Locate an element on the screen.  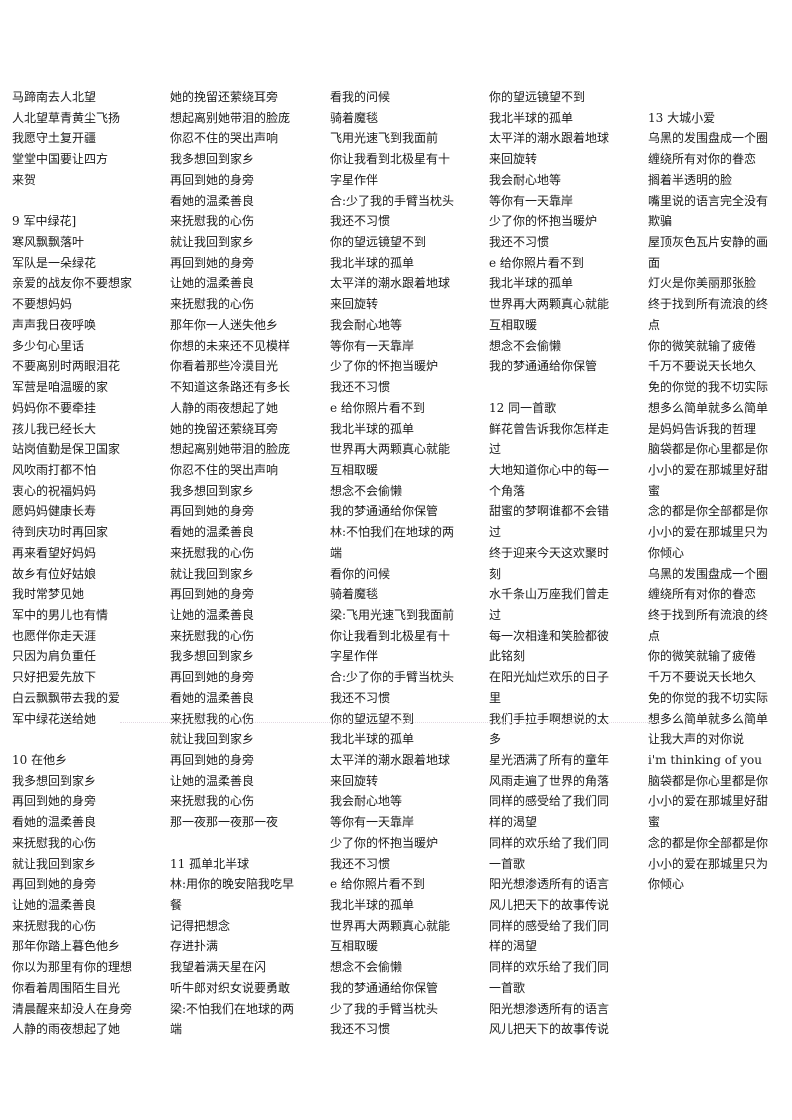
lyric-line: 屋顶灰色瓦片安静的画 is located at coordinates (708, 242).